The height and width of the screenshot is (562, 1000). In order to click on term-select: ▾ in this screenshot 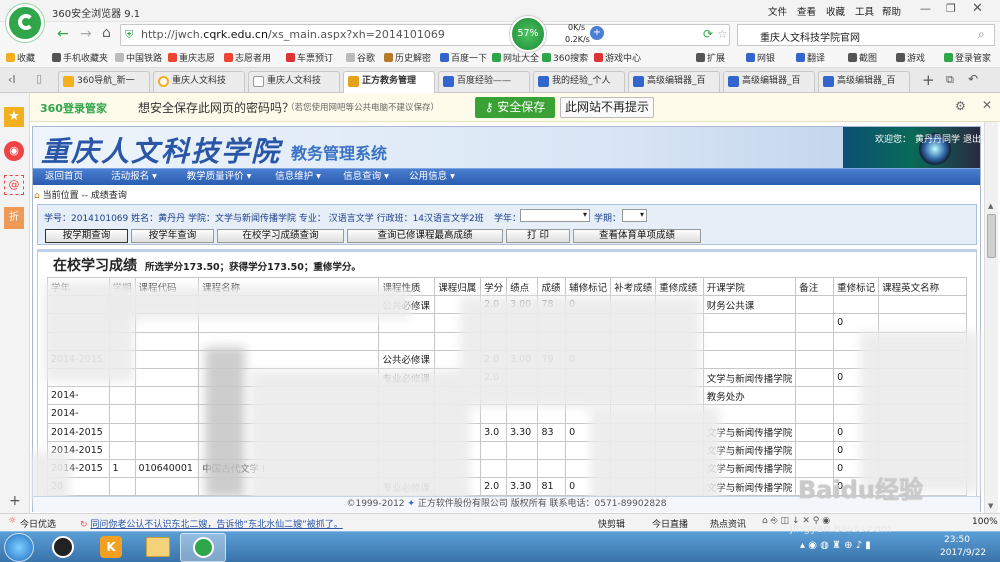, I will do `click(634, 215)`.